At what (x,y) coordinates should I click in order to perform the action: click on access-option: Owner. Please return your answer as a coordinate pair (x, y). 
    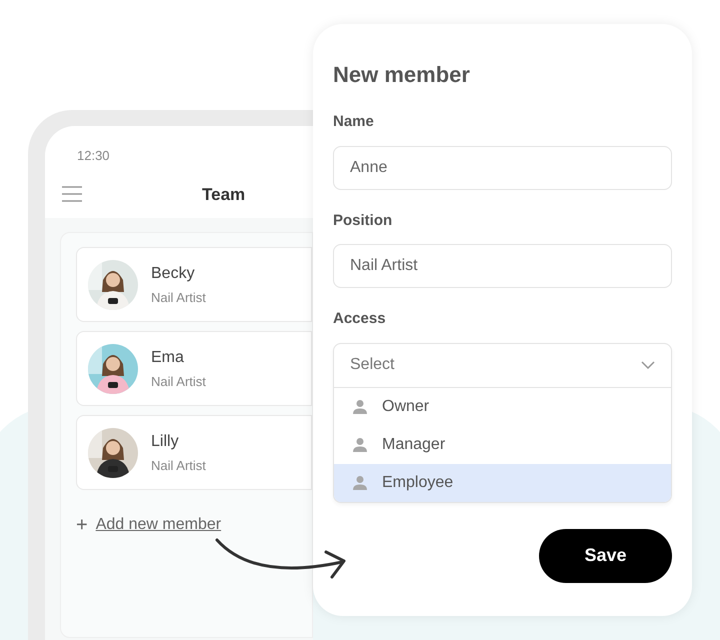
    Looking at the image, I should click on (502, 407).